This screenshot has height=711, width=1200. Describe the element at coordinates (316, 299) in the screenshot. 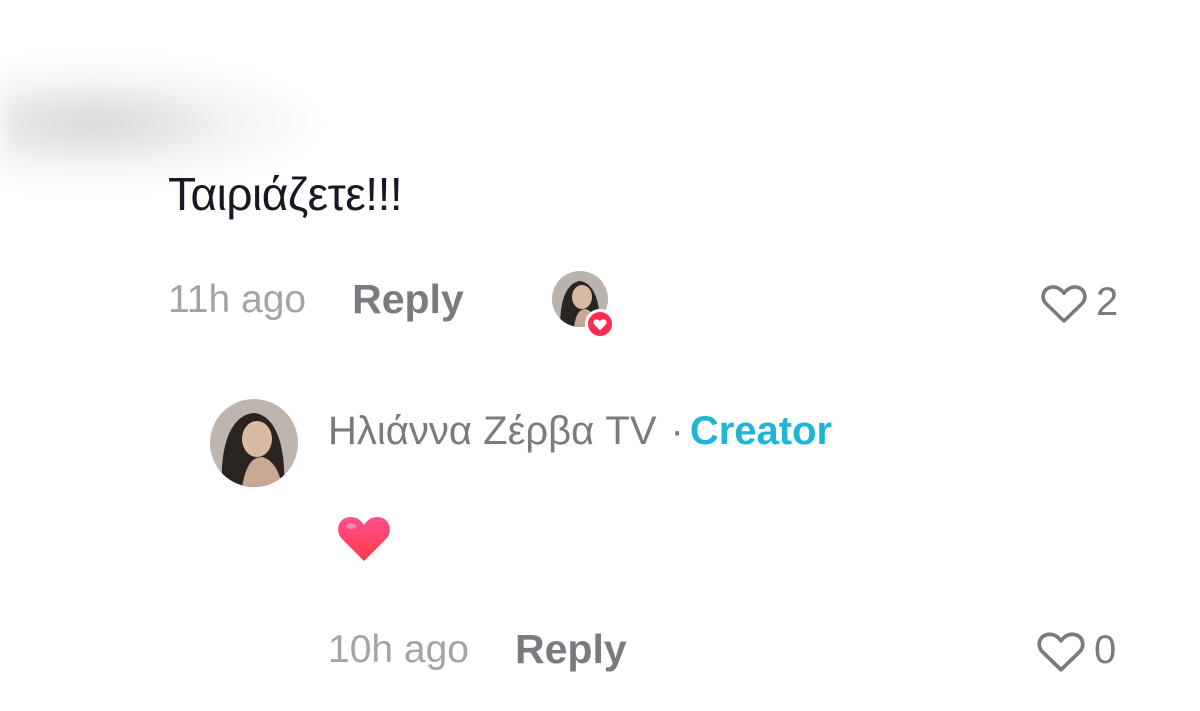

I see `comment-meta: 11h ago Reply` at that location.